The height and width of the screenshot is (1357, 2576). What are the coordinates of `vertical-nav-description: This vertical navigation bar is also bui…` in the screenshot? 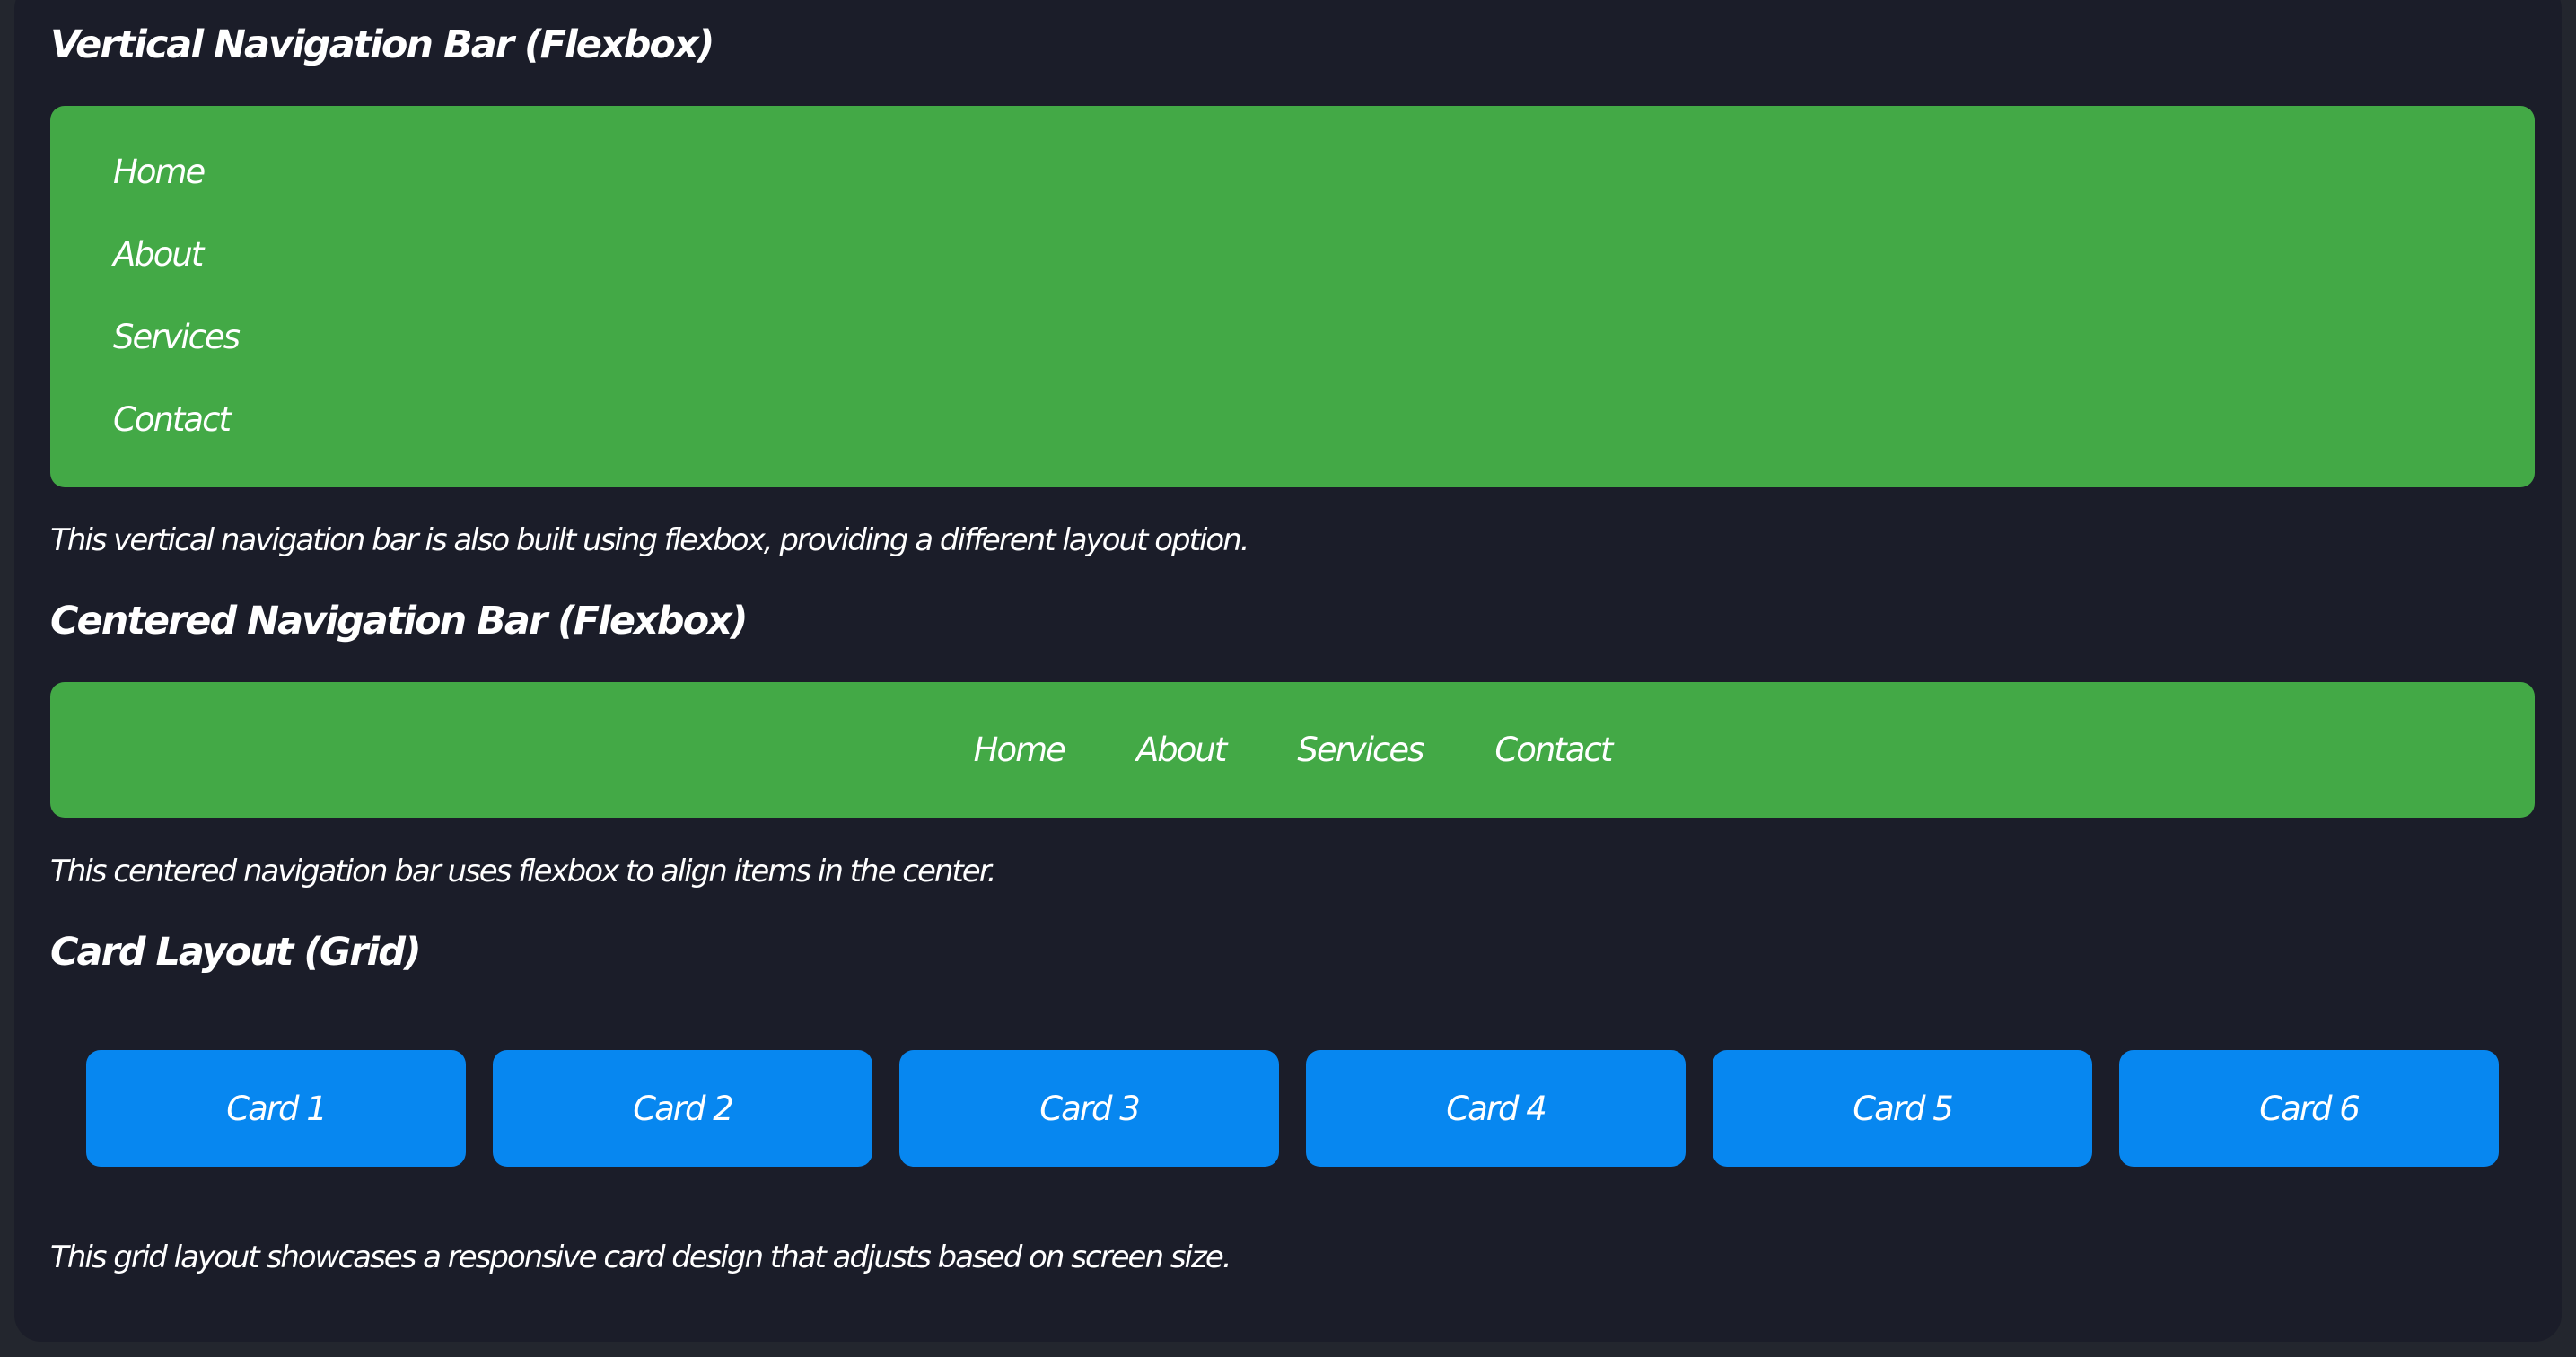 It's located at (650, 540).